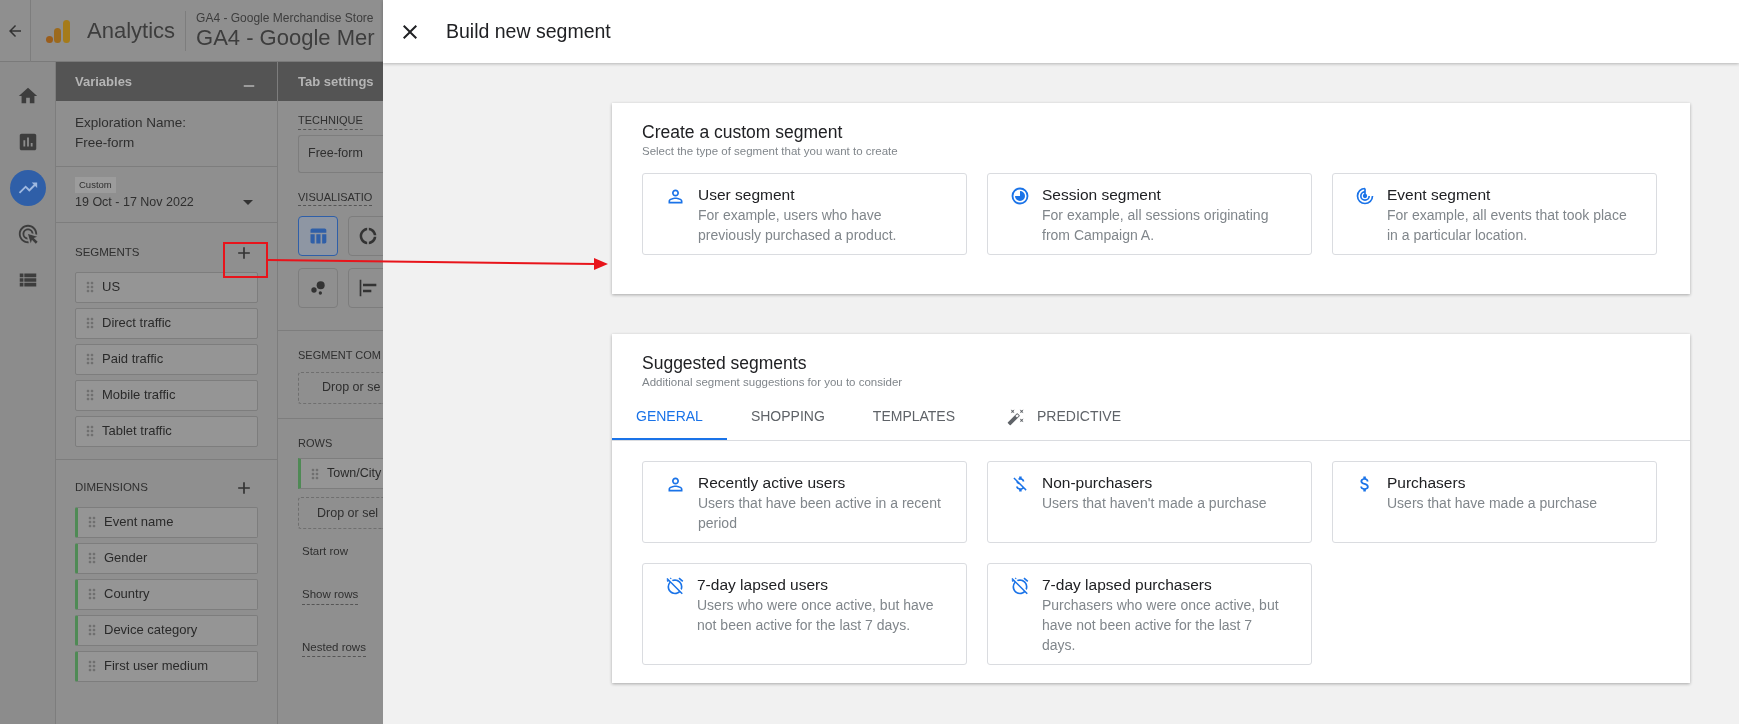 Image resolution: width=1739 pixels, height=724 pixels. What do you see at coordinates (528, 31) in the screenshot?
I see `dialog-title: Build new segment` at bounding box center [528, 31].